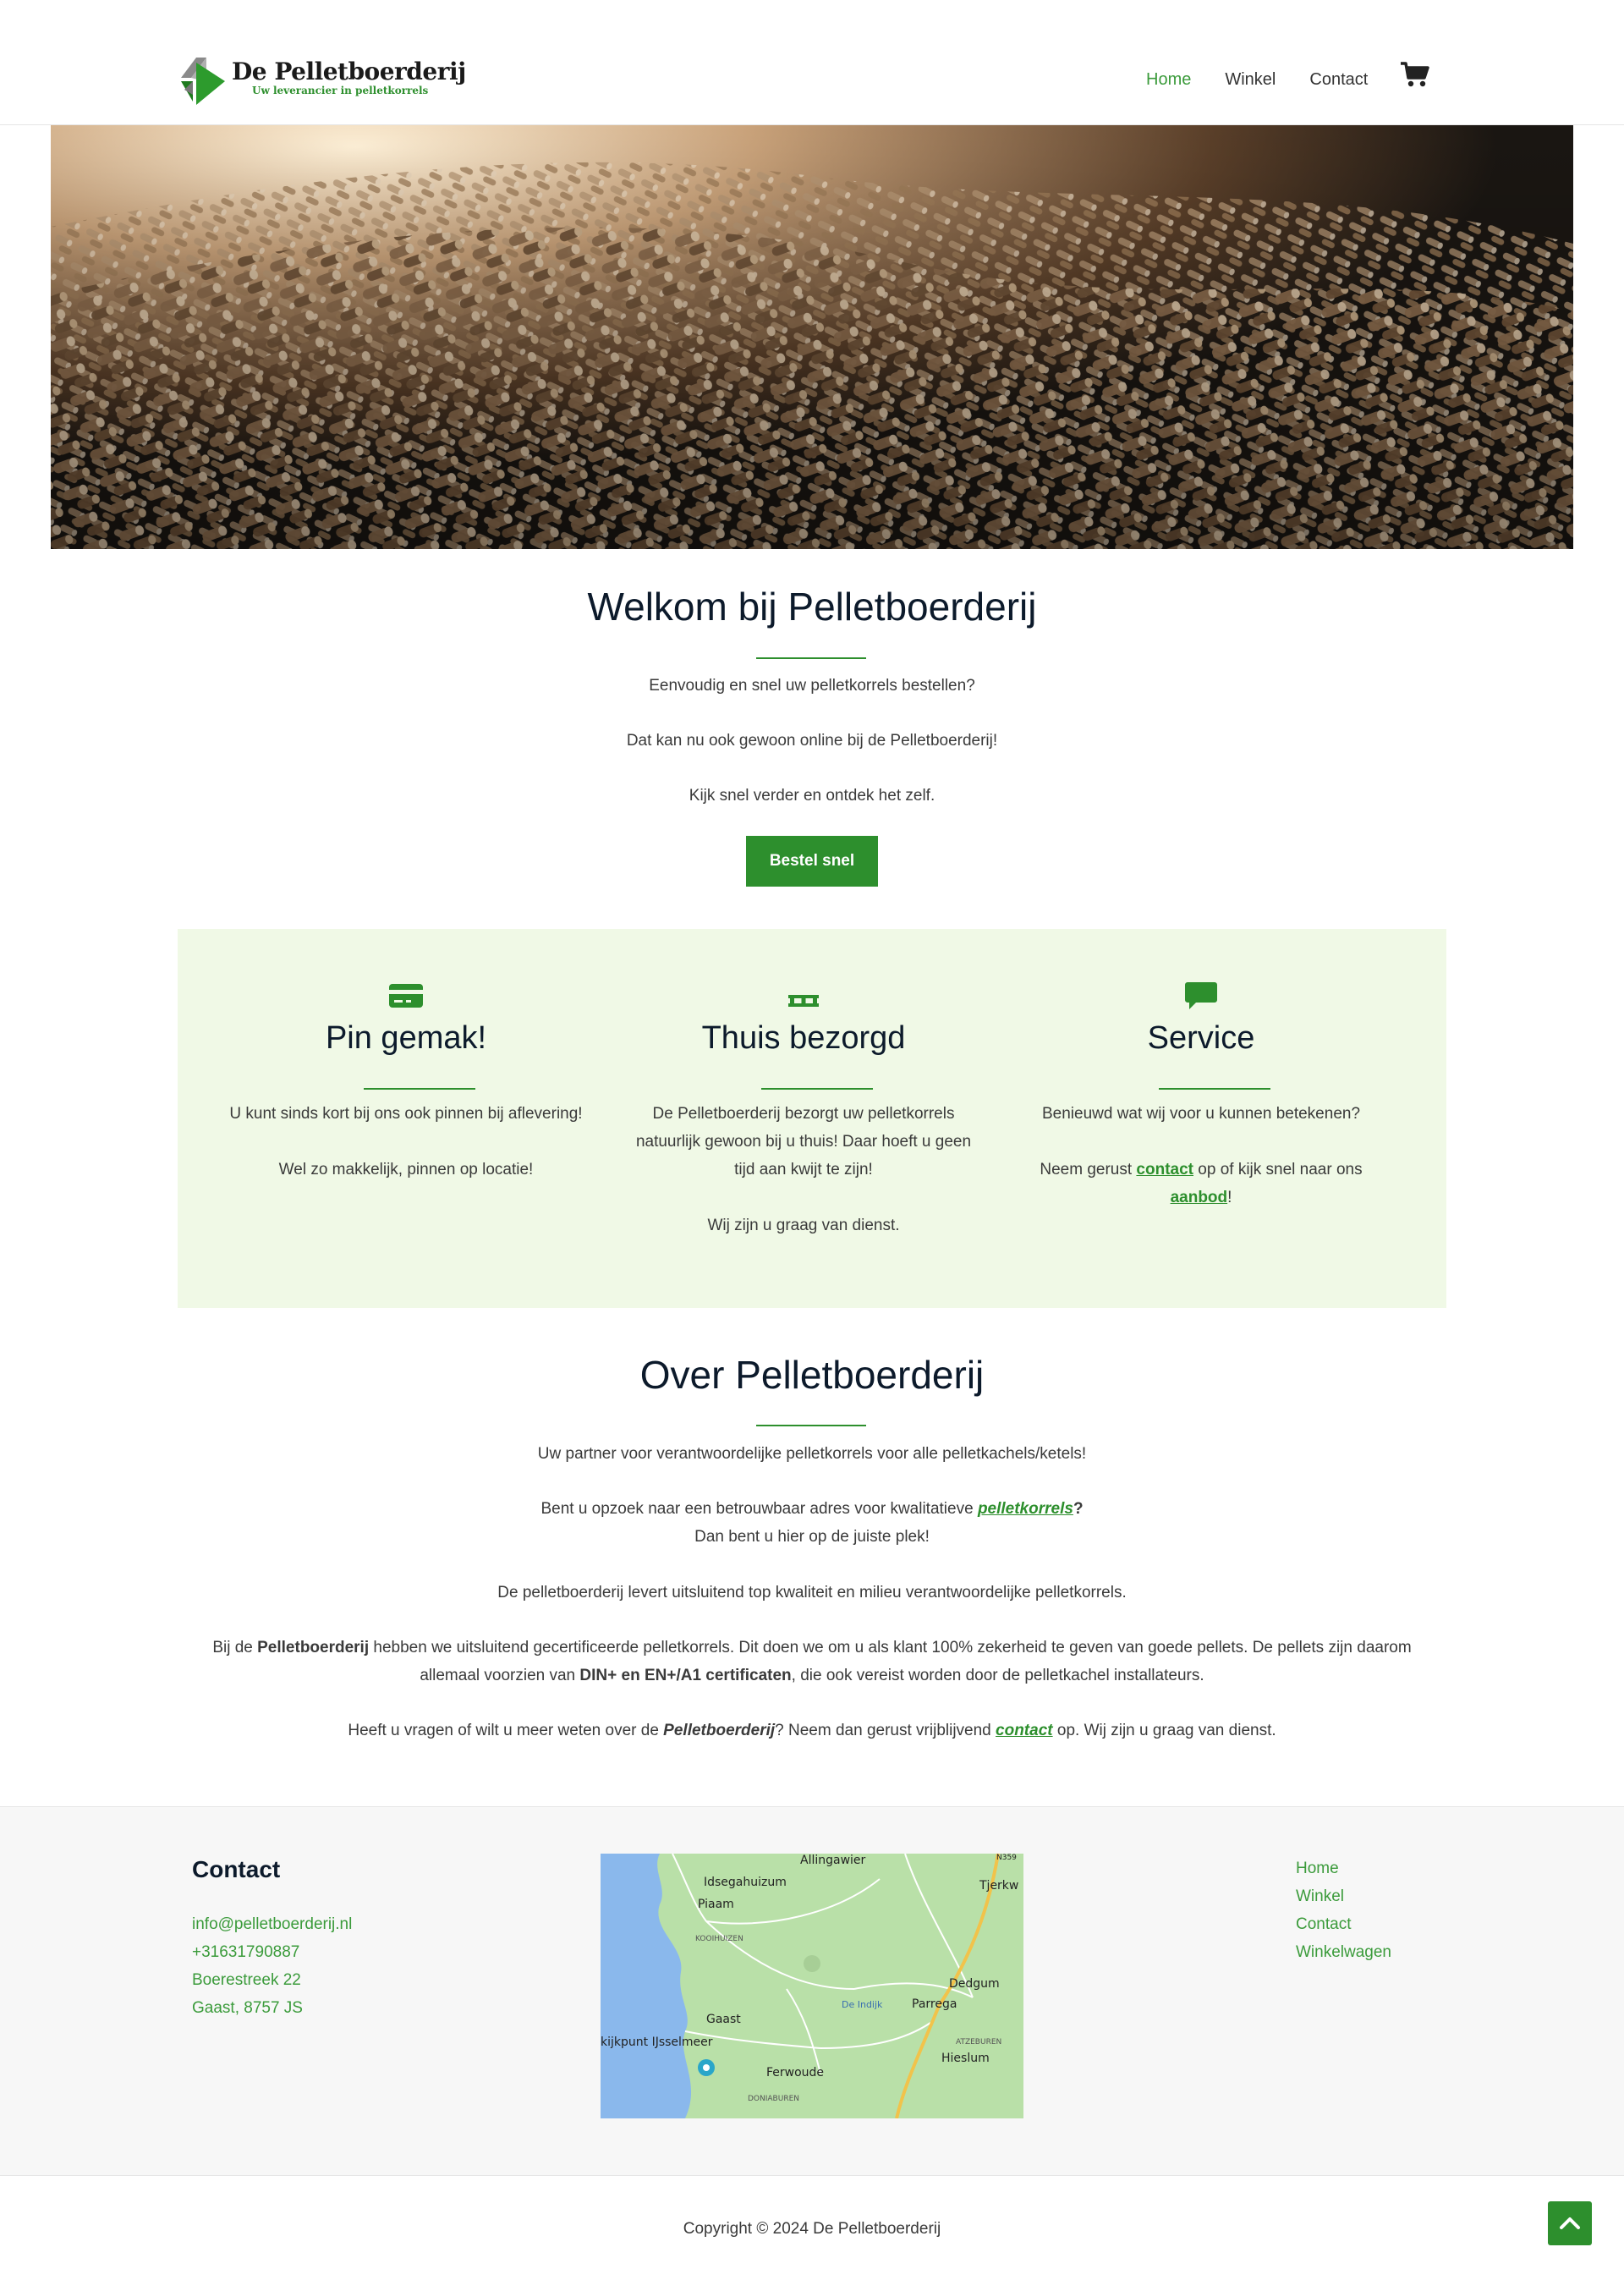 The width and height of the screenshot is (1624, 2280). Describe the element at coordinates (1251, 79) in the screenshot. I see `nav-winkel: Winkel` at that location.